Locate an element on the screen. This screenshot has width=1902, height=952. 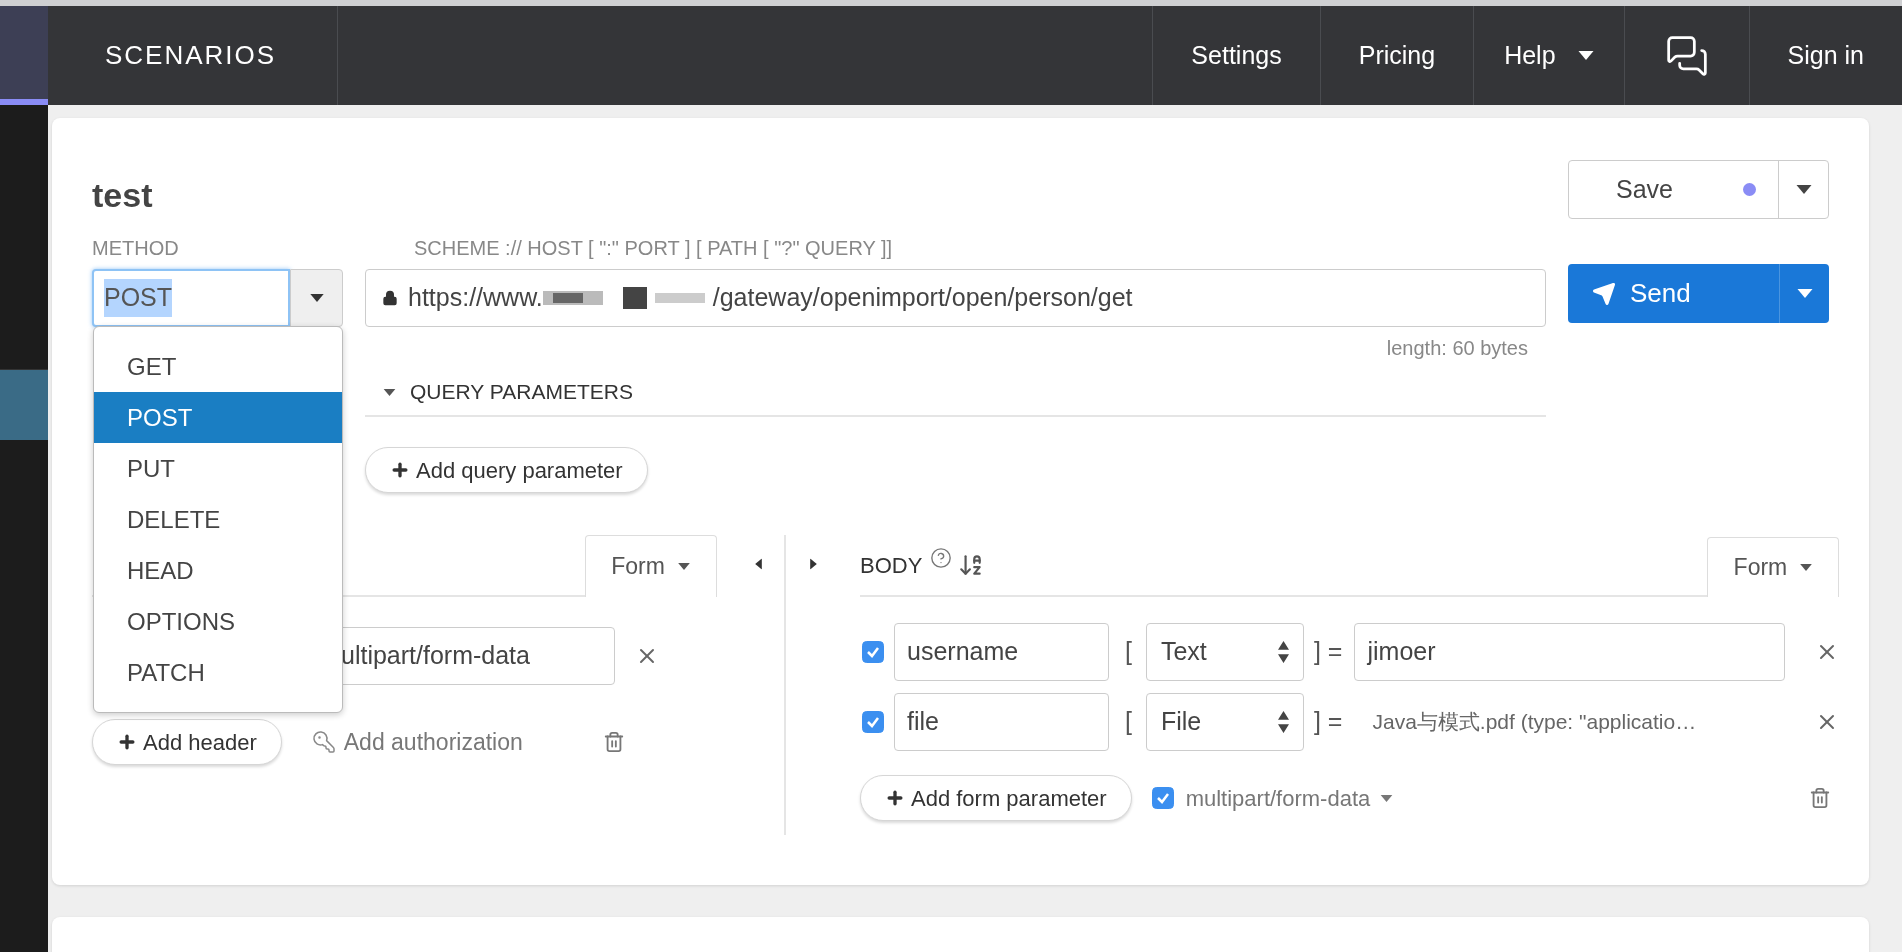
param-type-select: Text is located at coordinates (1224, 652).